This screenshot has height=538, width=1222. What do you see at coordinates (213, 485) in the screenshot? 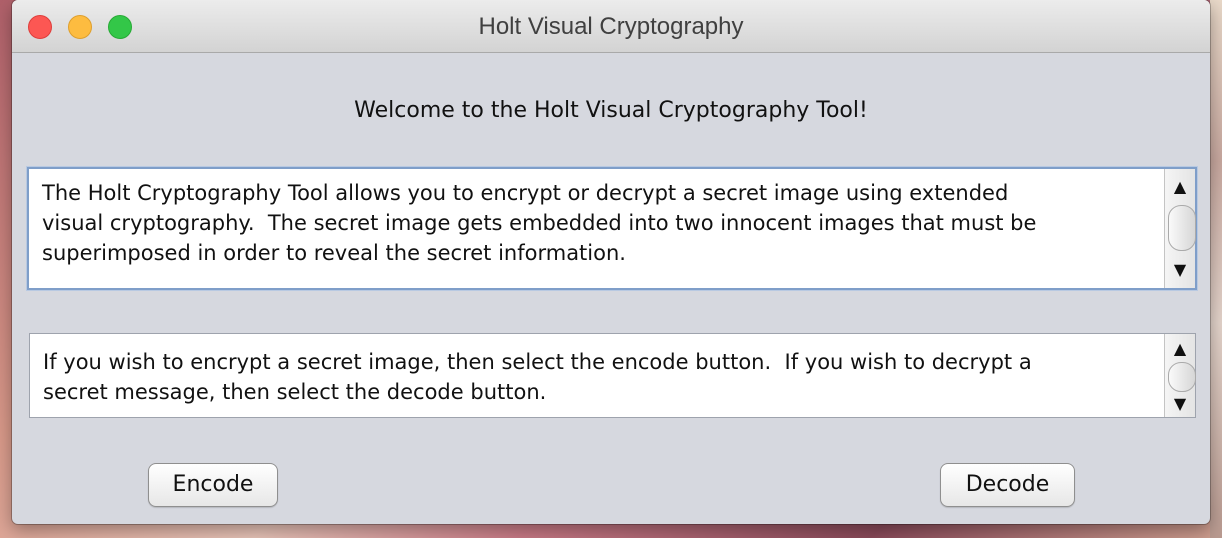
I see `encode-button: Encode` at bounding box center [213, 485].